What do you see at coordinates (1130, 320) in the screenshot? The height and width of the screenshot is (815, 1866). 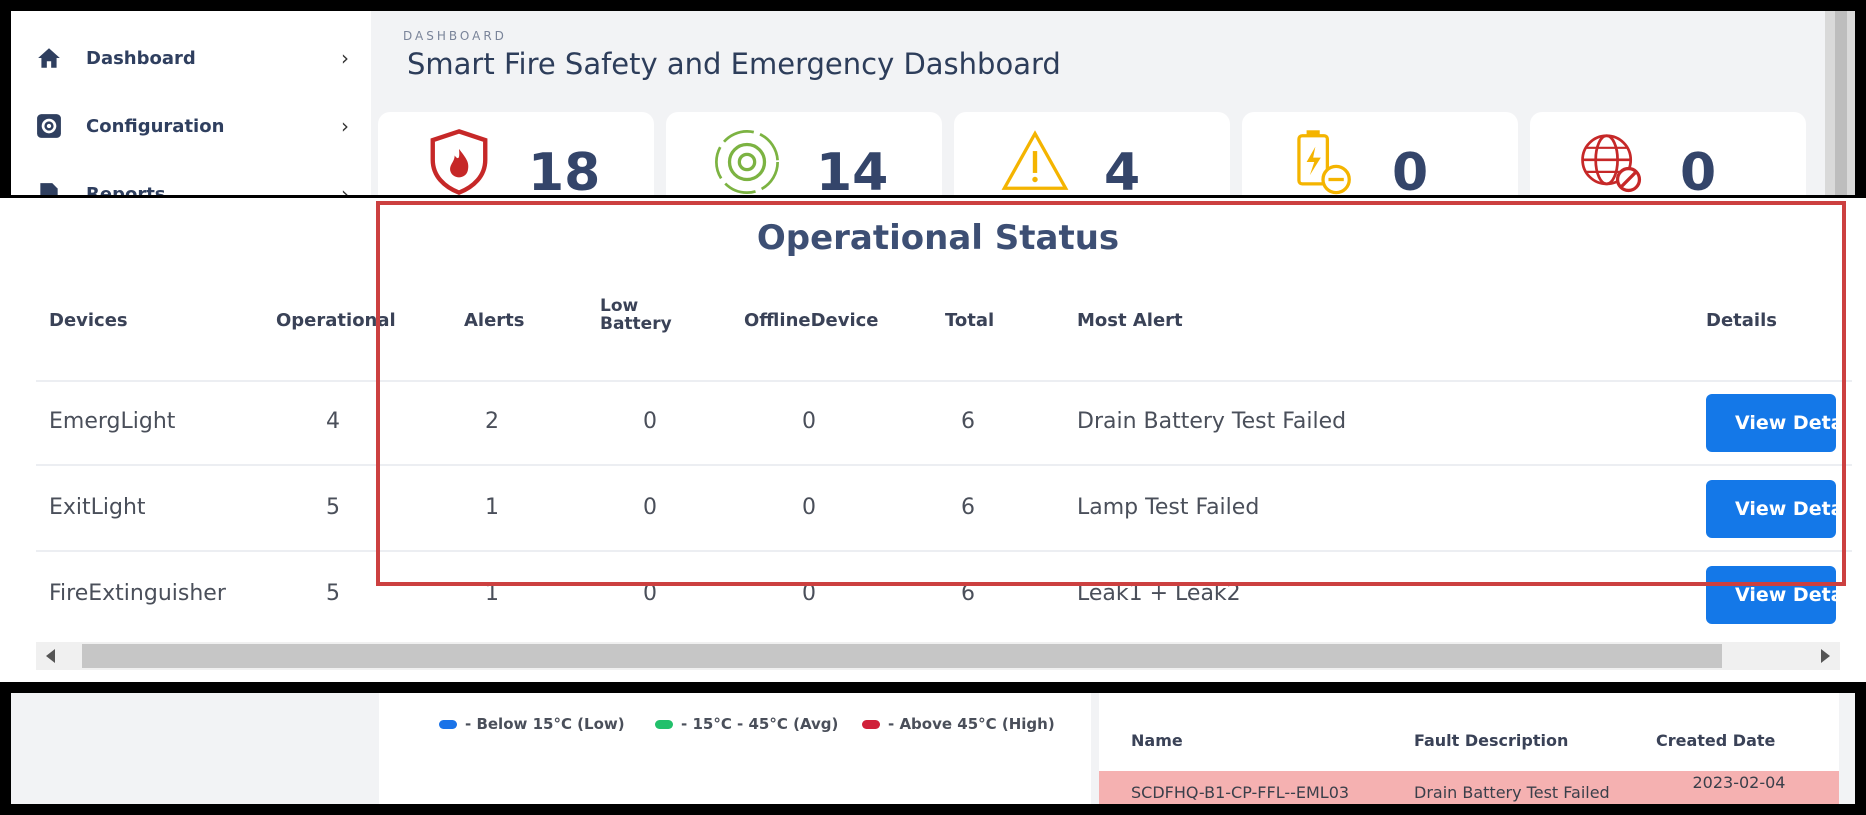 I see `column-header-most-alert: Most Alert` at bounding box center [1130, 320].